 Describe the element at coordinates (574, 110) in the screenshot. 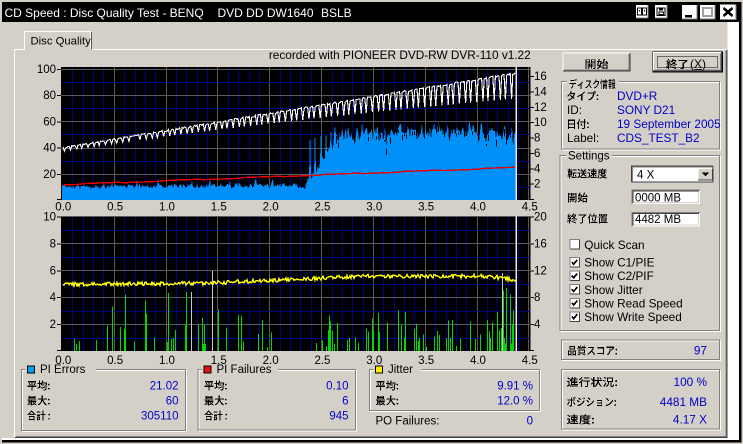

I see `svg-text: ID:` at that location.